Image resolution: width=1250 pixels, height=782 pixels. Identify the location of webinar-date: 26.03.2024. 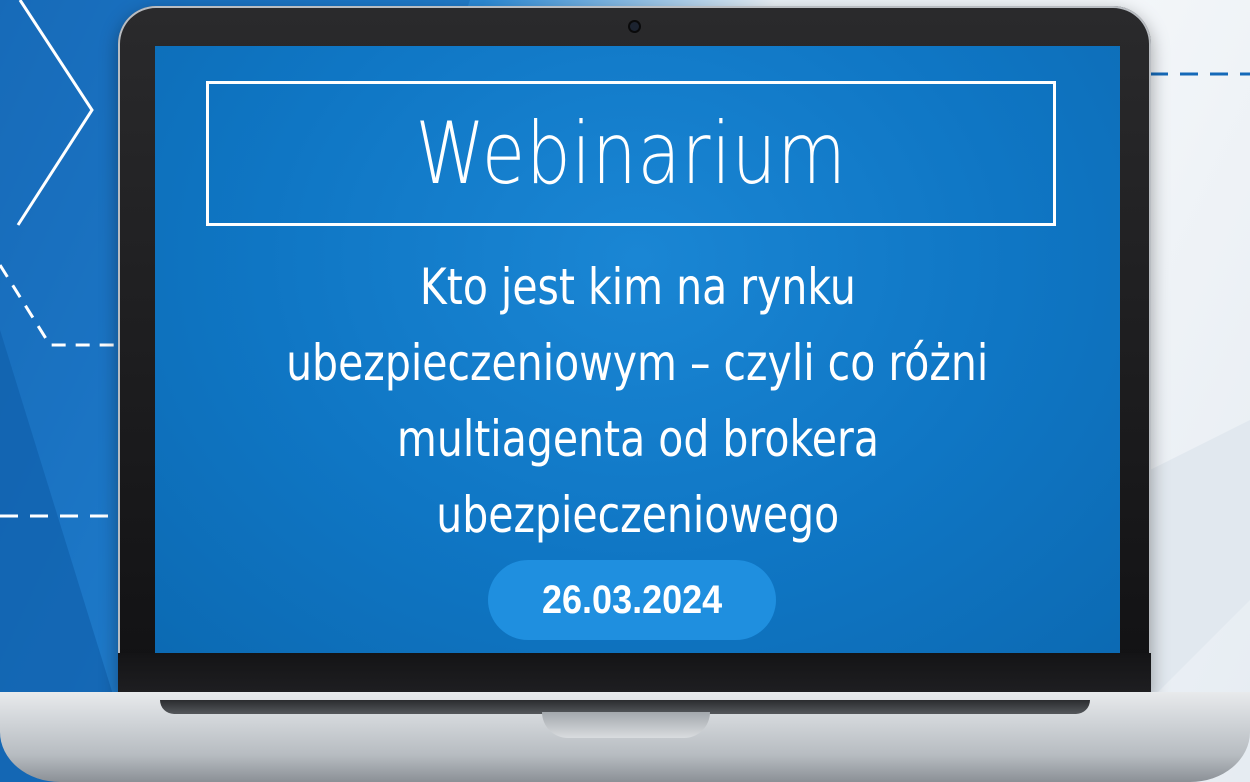
(632, 599).